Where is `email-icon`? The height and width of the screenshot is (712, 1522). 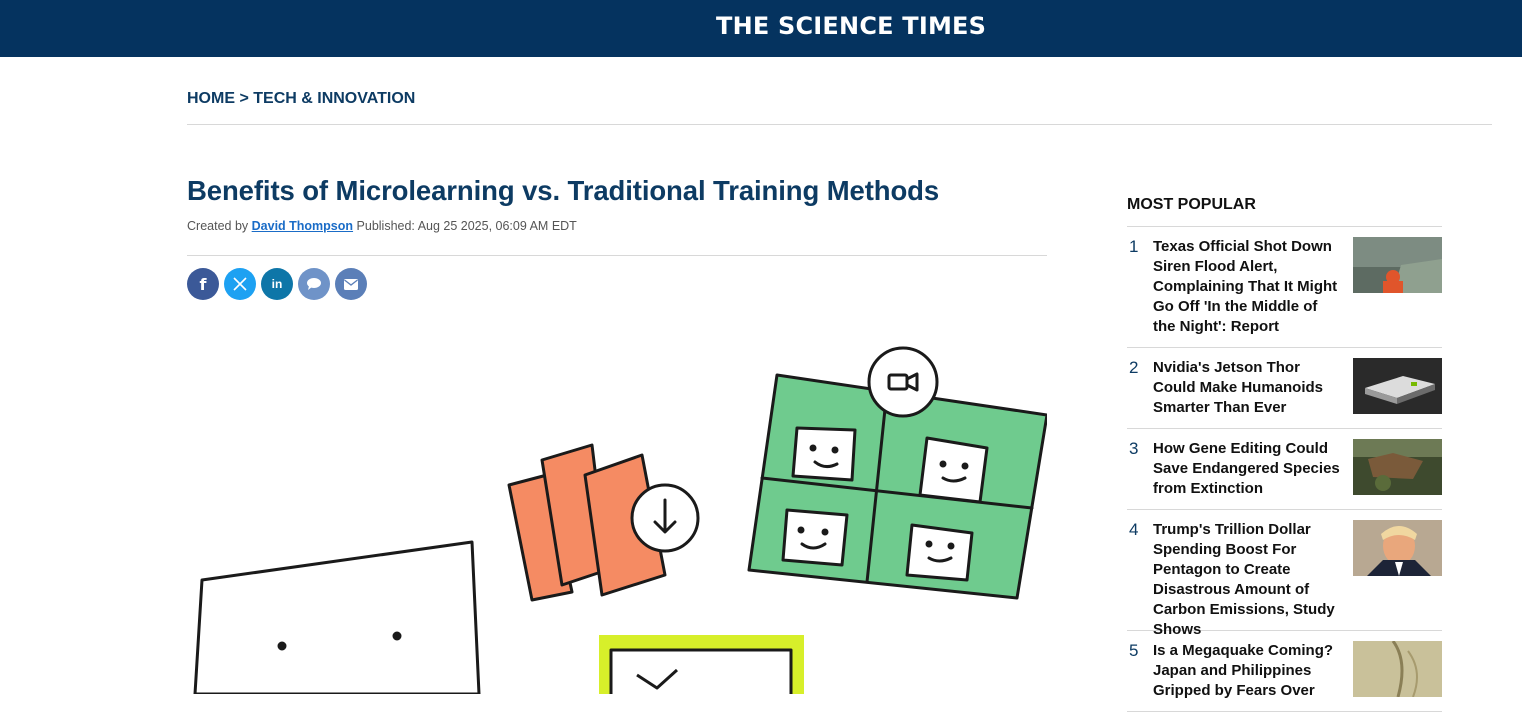 email-icon is located at coordinates (351, 284).